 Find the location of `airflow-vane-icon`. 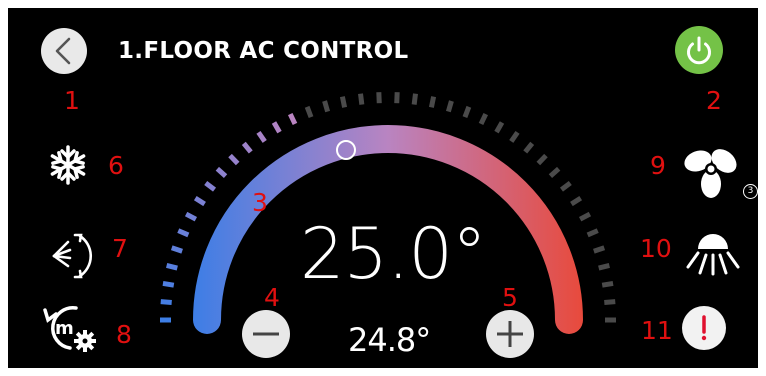

airflow-vane-icon is located at coordinates (713, 255).